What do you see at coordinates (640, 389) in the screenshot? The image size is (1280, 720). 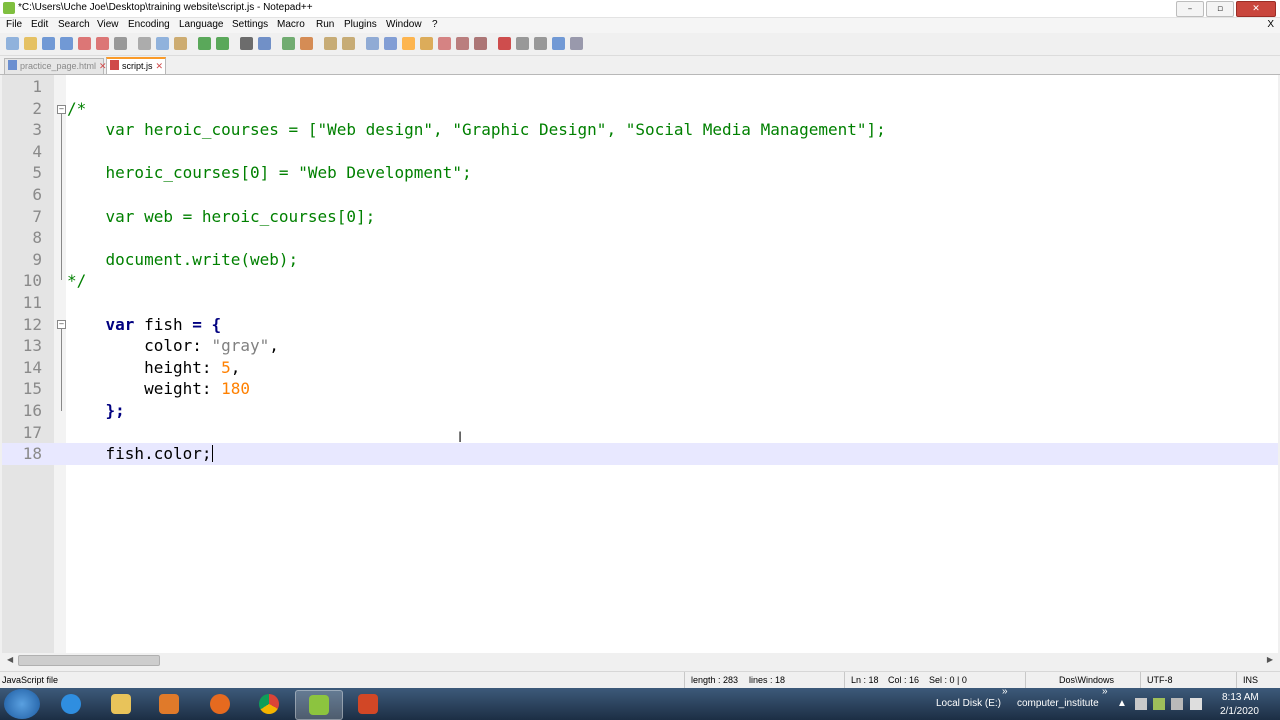 I see `code-line: 15 weight: 180` at bounding box center [640, 389].